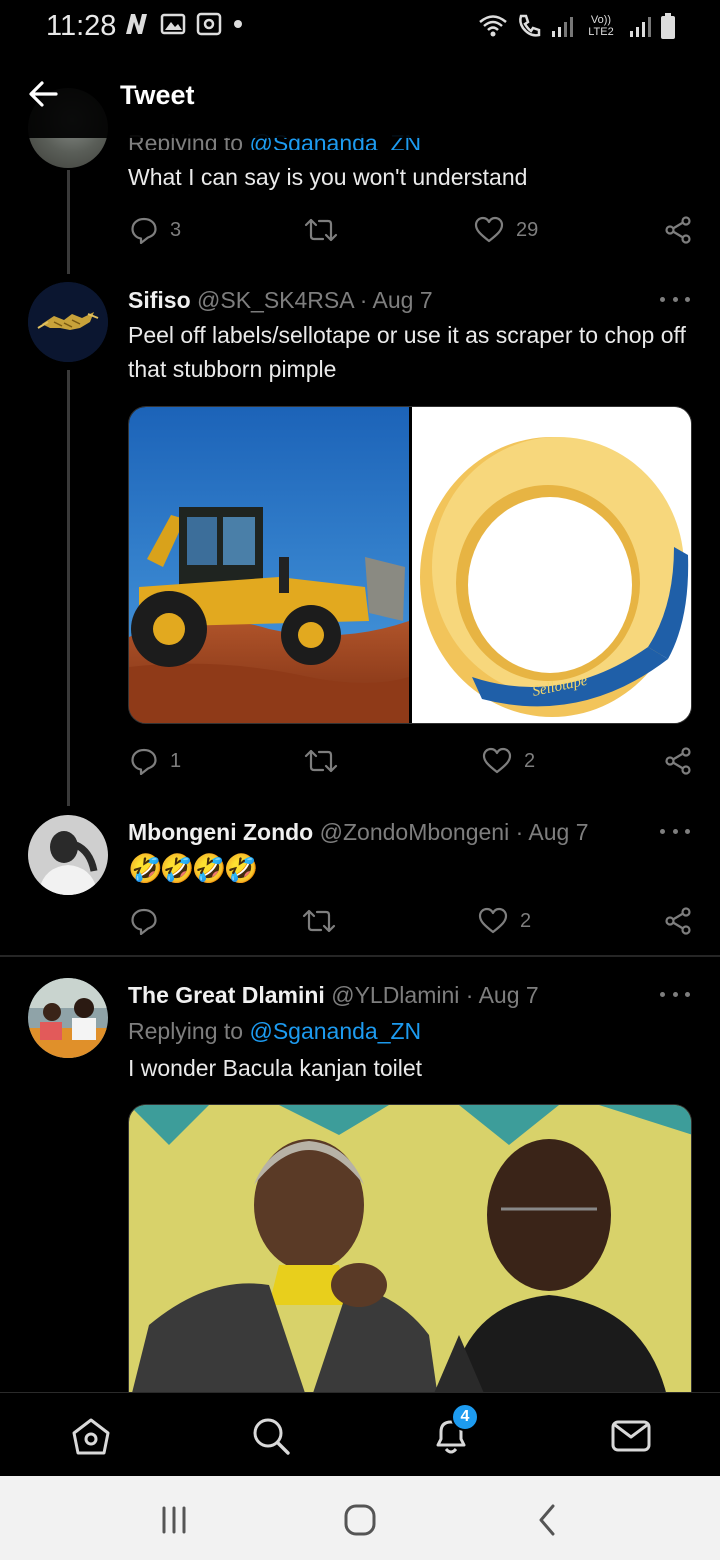 The width and height of the screenshot is (720, 1560). What do you see at coordinates (157, 95) in the screenshot?
I see `page-title: Tweet` at bounding box center [157, 95].